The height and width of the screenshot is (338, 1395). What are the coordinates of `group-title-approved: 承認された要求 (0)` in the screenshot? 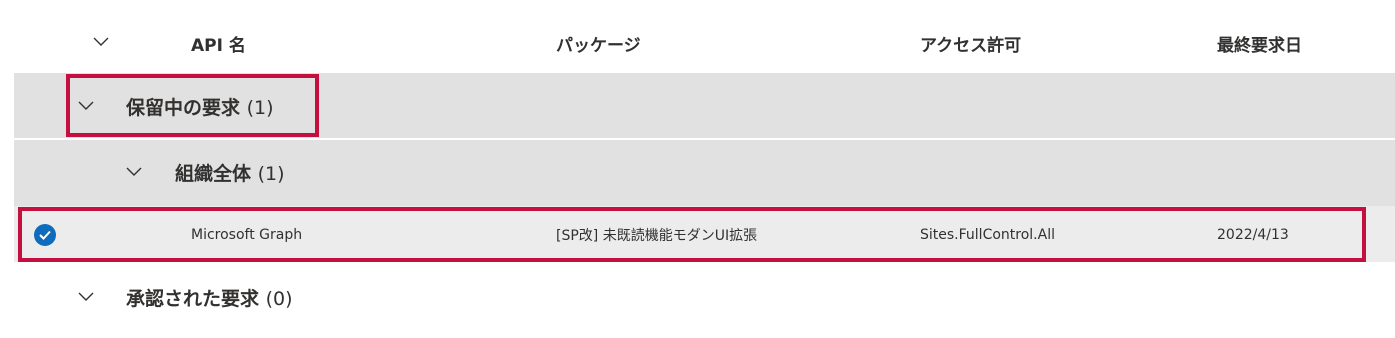 It's located at (209, 297).